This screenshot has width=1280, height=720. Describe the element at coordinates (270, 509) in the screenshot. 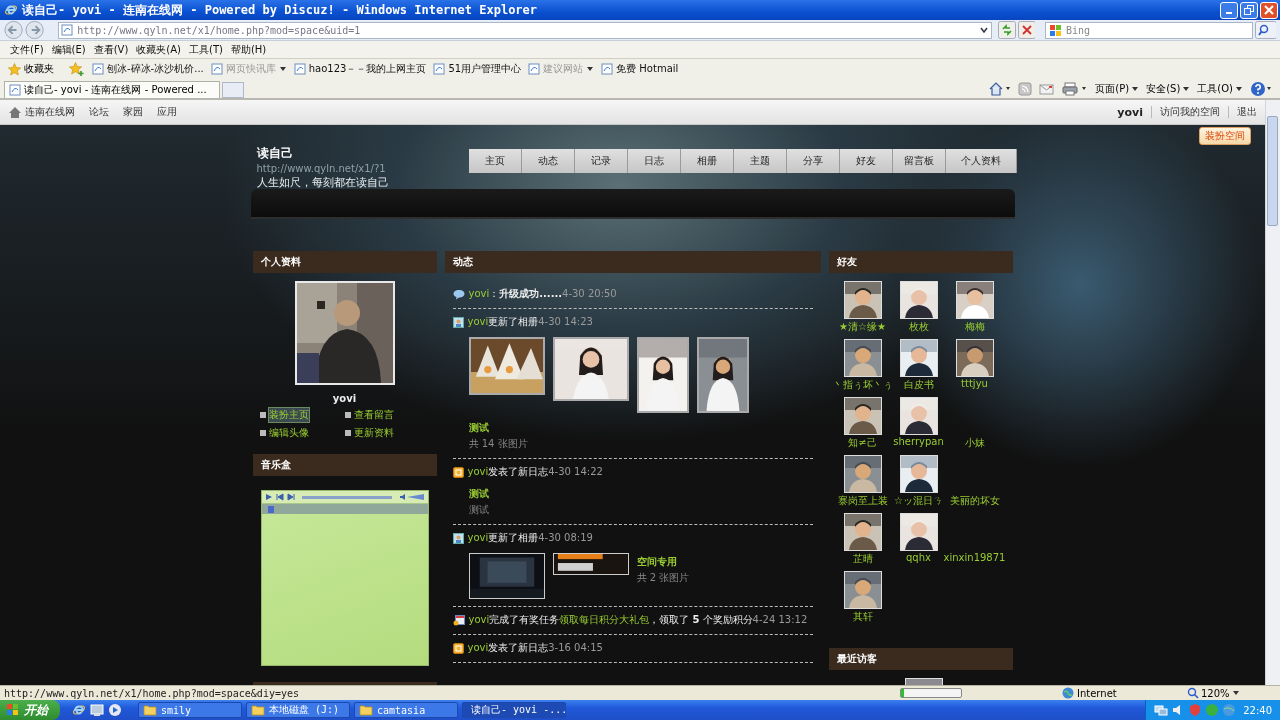

I see `track-icon` at that location.